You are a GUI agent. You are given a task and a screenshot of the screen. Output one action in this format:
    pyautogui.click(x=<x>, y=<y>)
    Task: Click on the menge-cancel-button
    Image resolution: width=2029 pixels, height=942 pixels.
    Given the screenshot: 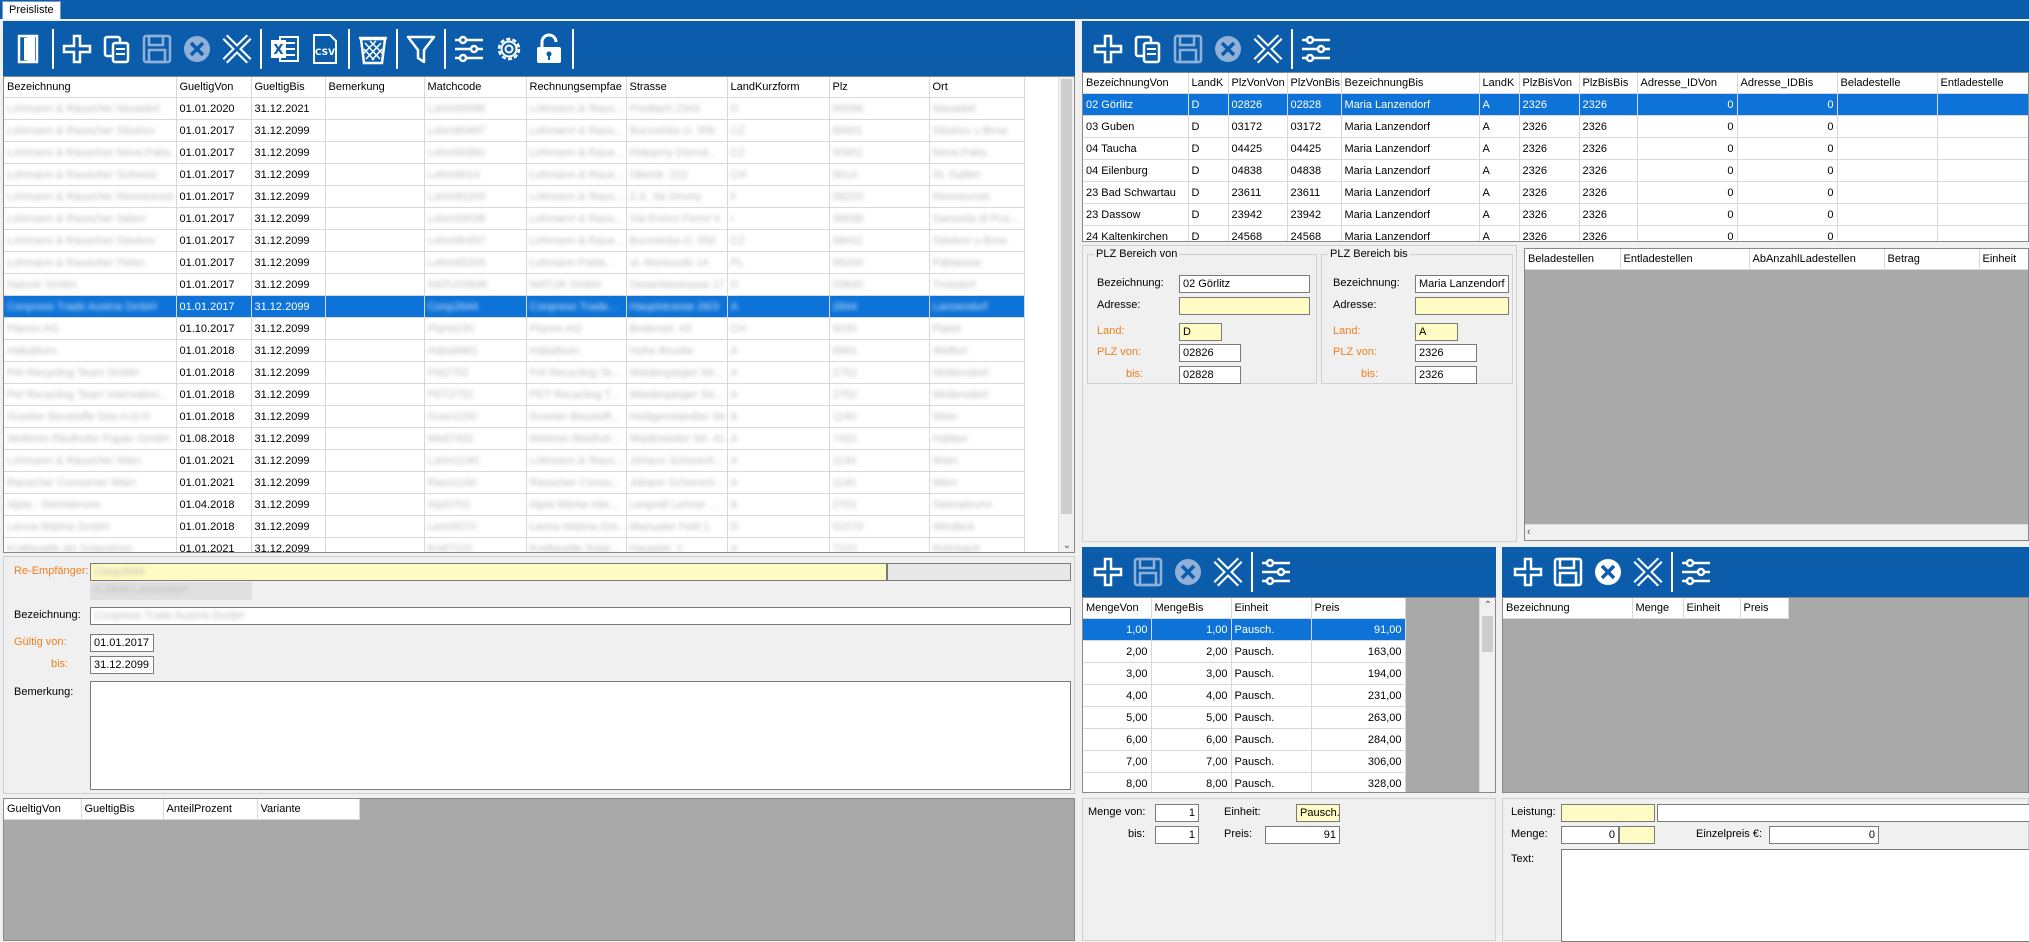 What is the action you would take?
    pyautogui.click(x=1188, y=572)
    